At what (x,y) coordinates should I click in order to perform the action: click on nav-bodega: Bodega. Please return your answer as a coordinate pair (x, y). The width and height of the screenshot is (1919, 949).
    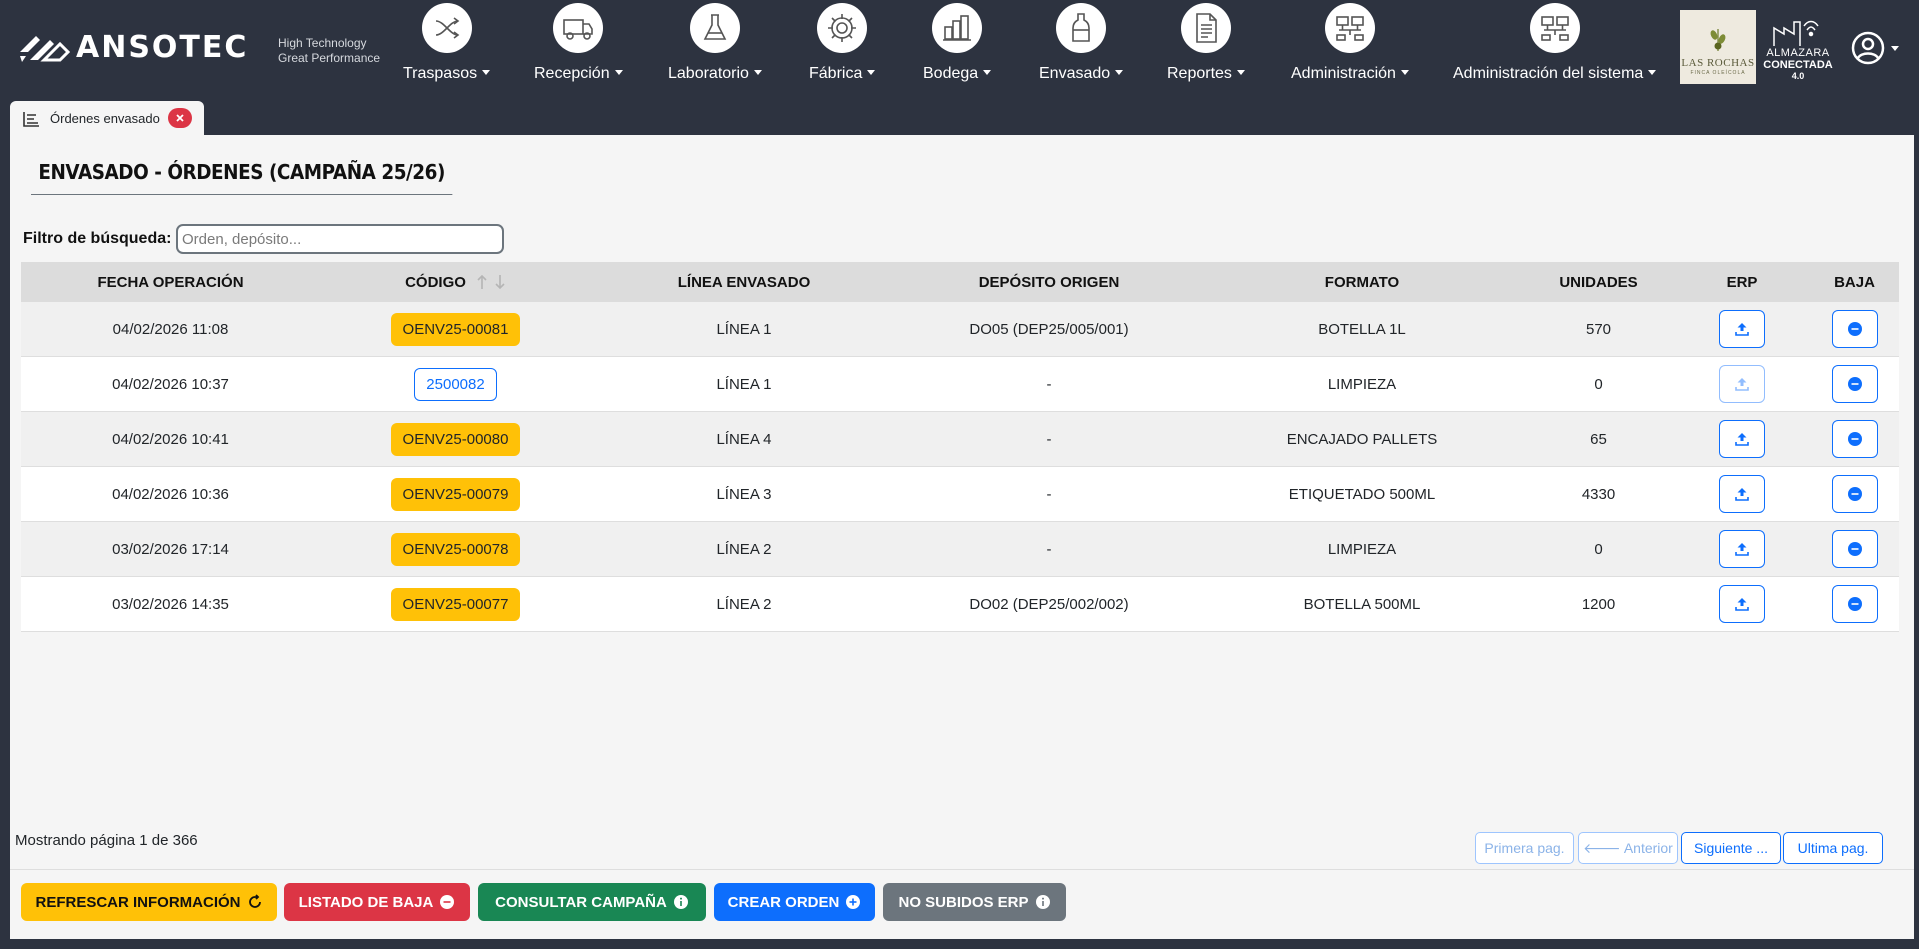
    Looking at the image, I should click on (957, 43).